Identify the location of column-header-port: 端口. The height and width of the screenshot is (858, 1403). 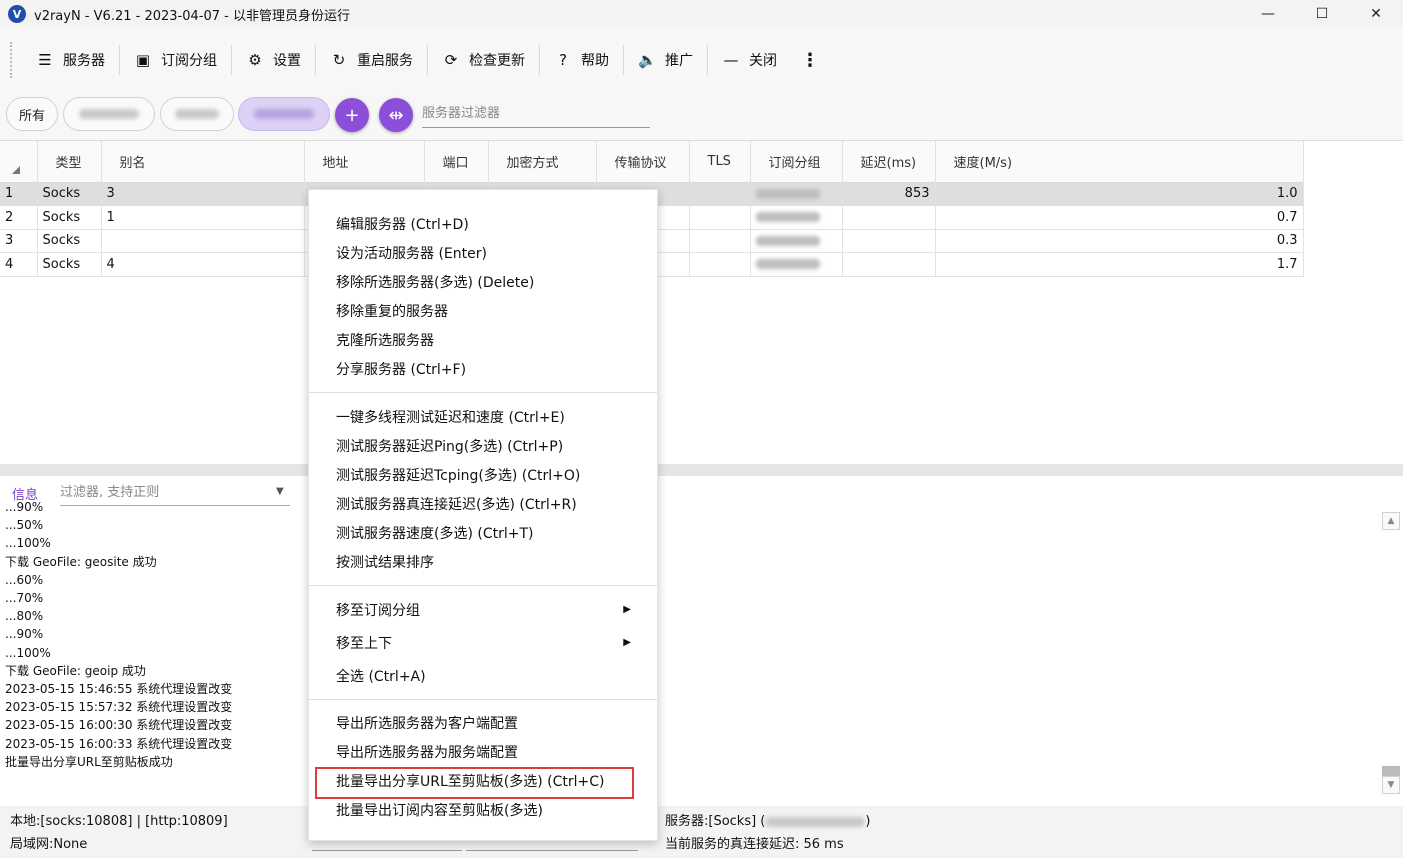
(456, 162).